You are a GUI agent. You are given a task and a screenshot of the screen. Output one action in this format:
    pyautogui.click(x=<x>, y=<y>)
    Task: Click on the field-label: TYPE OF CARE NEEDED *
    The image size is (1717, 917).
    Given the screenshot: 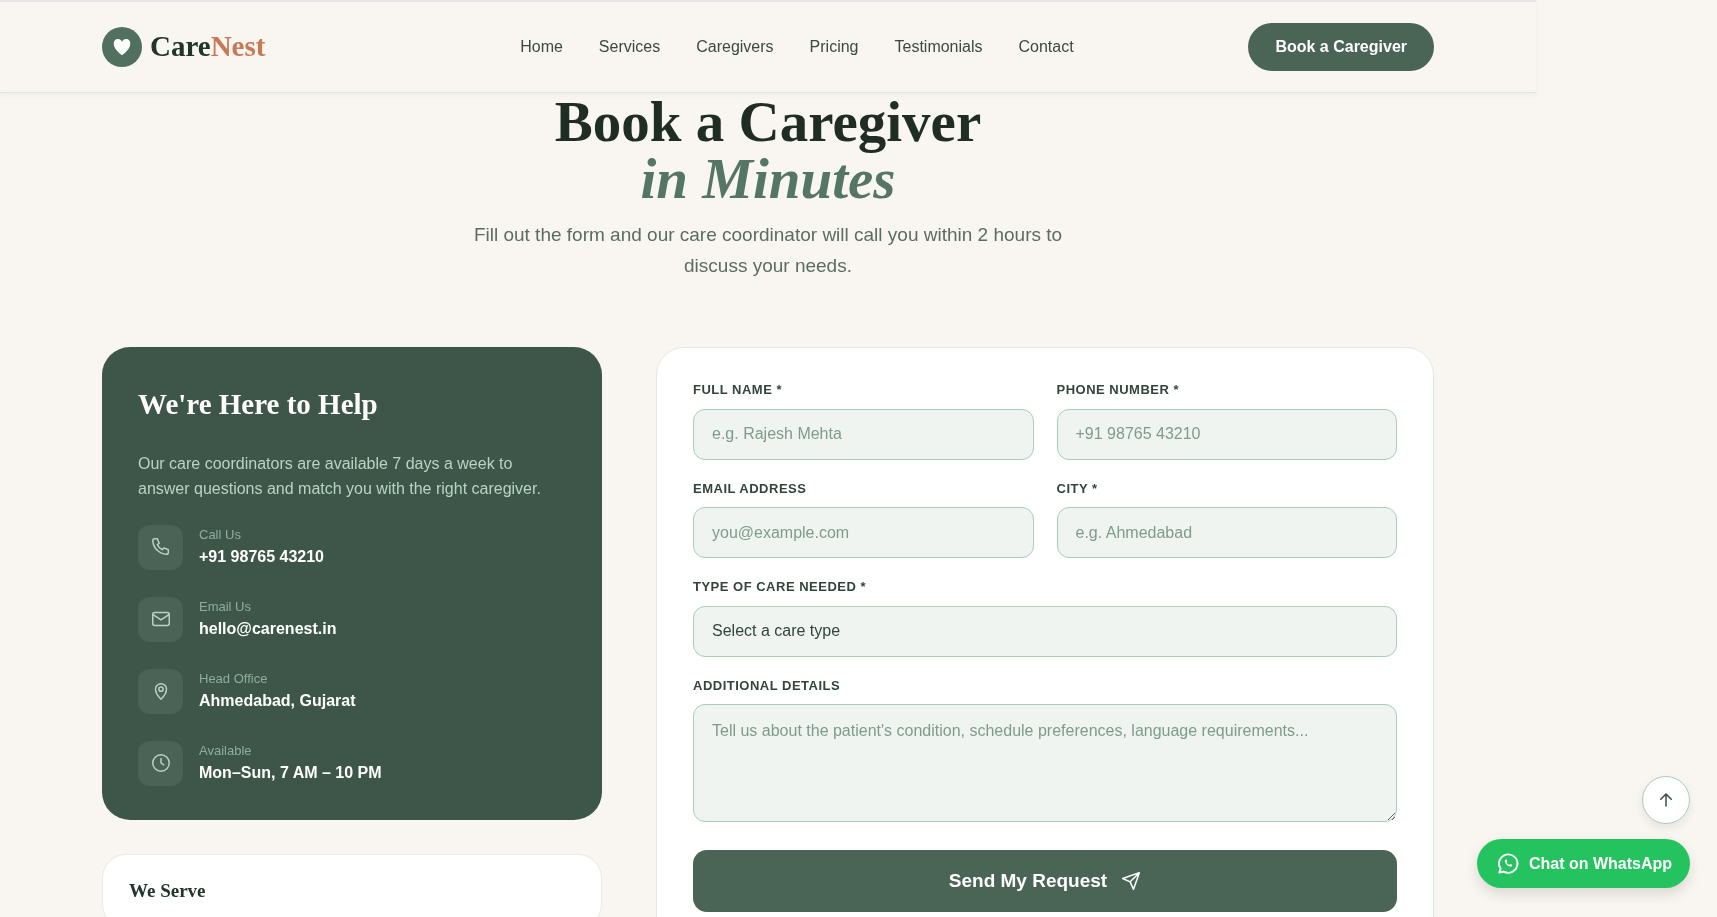 What is the action you would take?
    pyautogui.click(x=780, y=587)
    